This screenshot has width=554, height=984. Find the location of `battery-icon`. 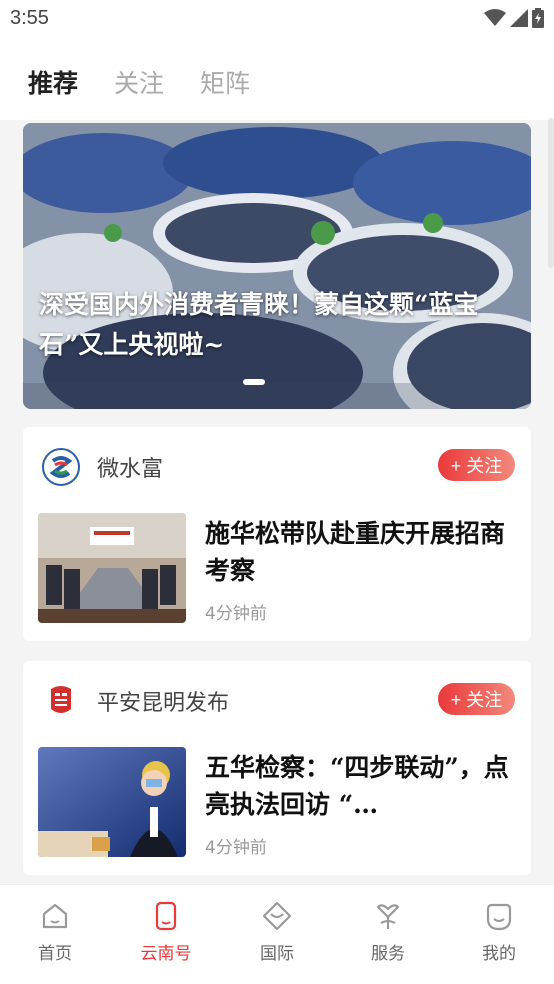

battery-icon is located at coordinates (538, 20).